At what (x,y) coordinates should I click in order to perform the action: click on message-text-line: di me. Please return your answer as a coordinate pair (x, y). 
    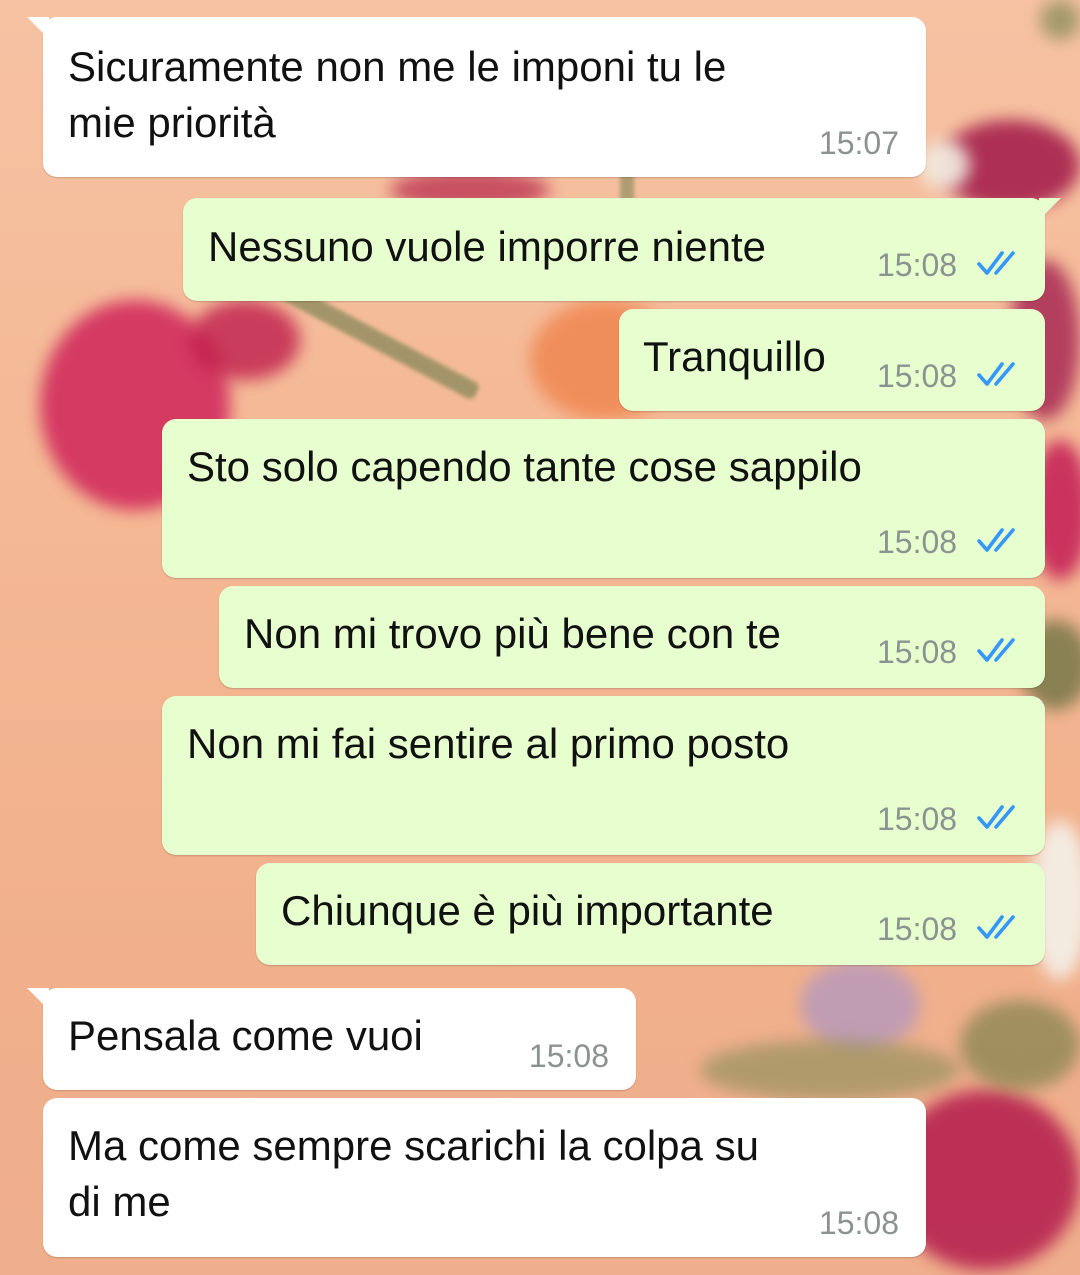
    Looking at the image, I should click on (119, 1201).